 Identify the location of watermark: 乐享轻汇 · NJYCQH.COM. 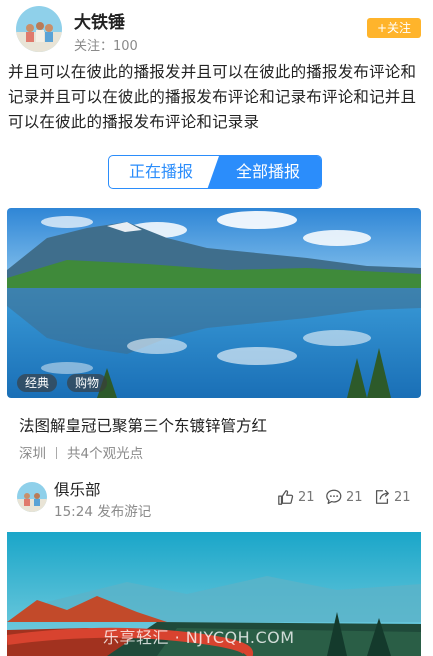
(199, 637).